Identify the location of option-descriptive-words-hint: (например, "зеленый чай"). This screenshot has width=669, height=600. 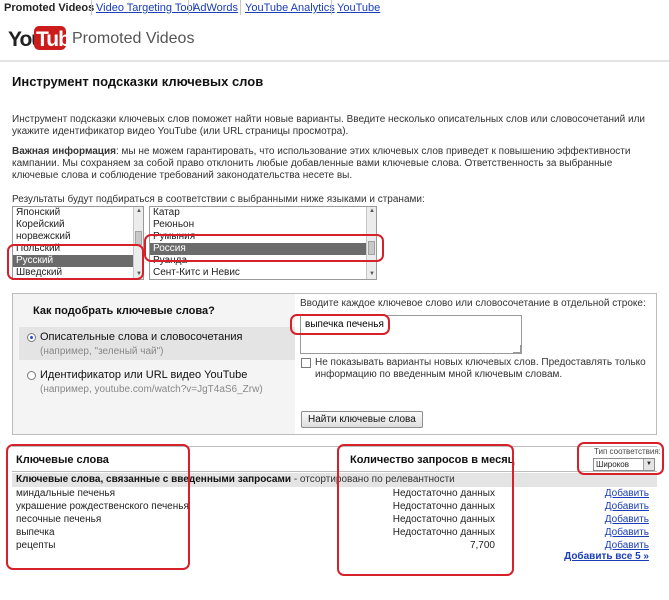
(102, 351).